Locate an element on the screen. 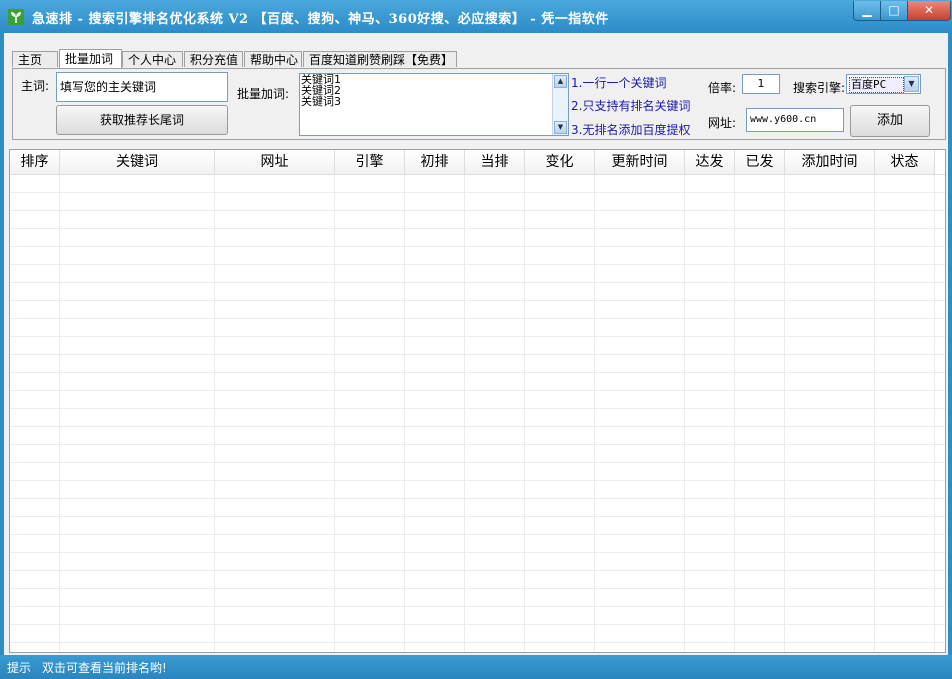  column-header: 网址 is located at coordinates (275, 162).